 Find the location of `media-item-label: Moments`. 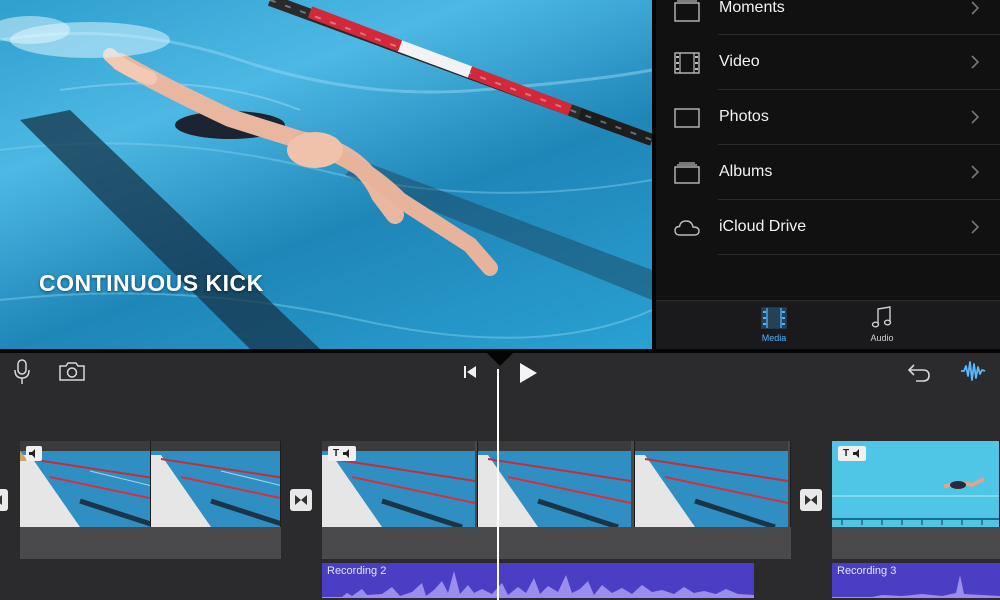

media-item-label: Moments is located at coordinates (752, 8).